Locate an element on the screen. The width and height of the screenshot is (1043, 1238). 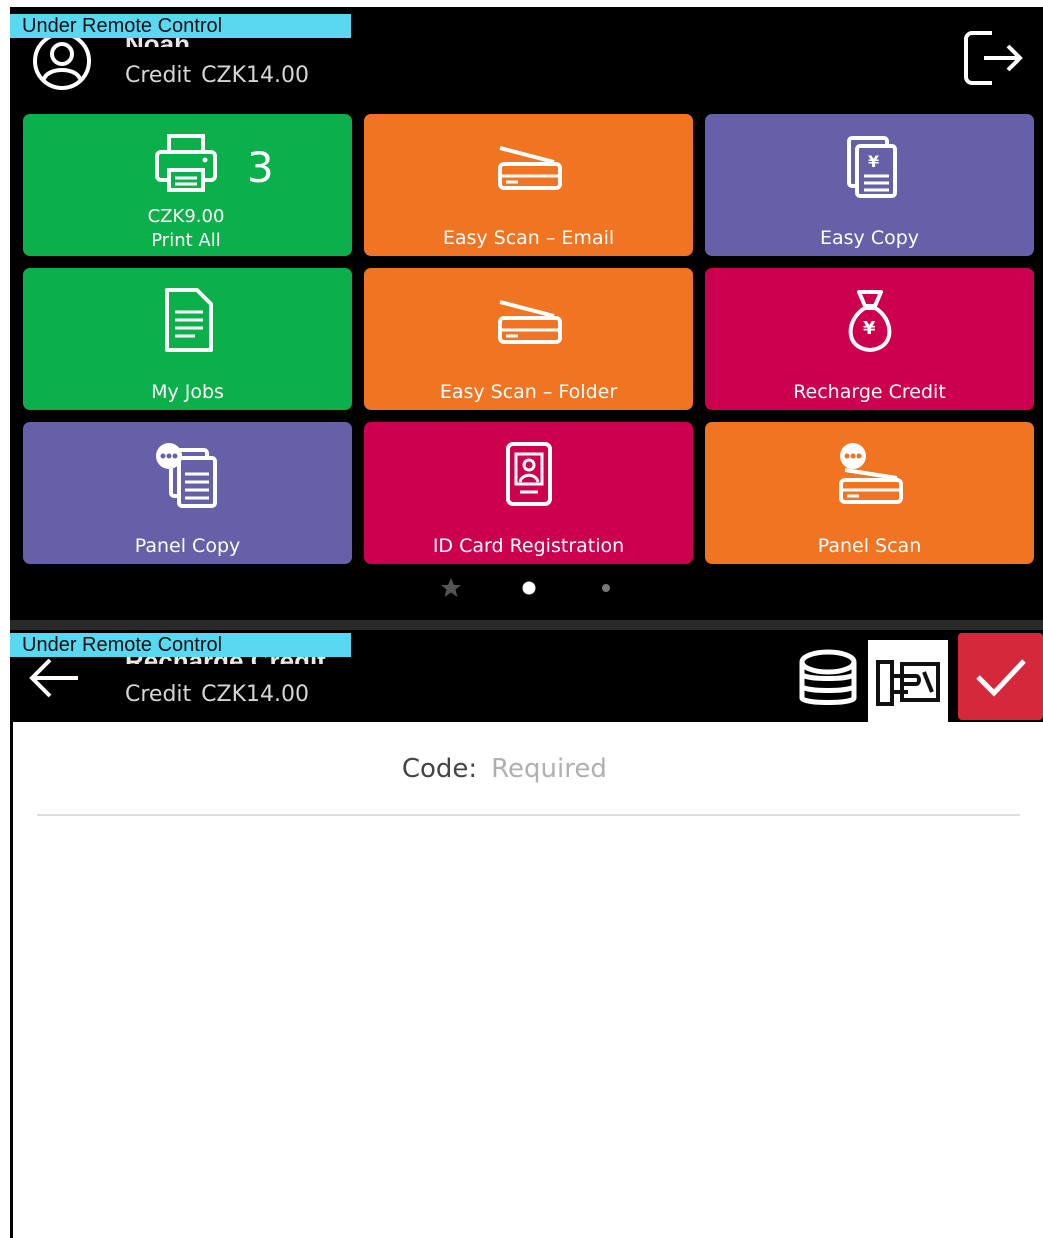
printer-icon is located at coordinates (186, 163).